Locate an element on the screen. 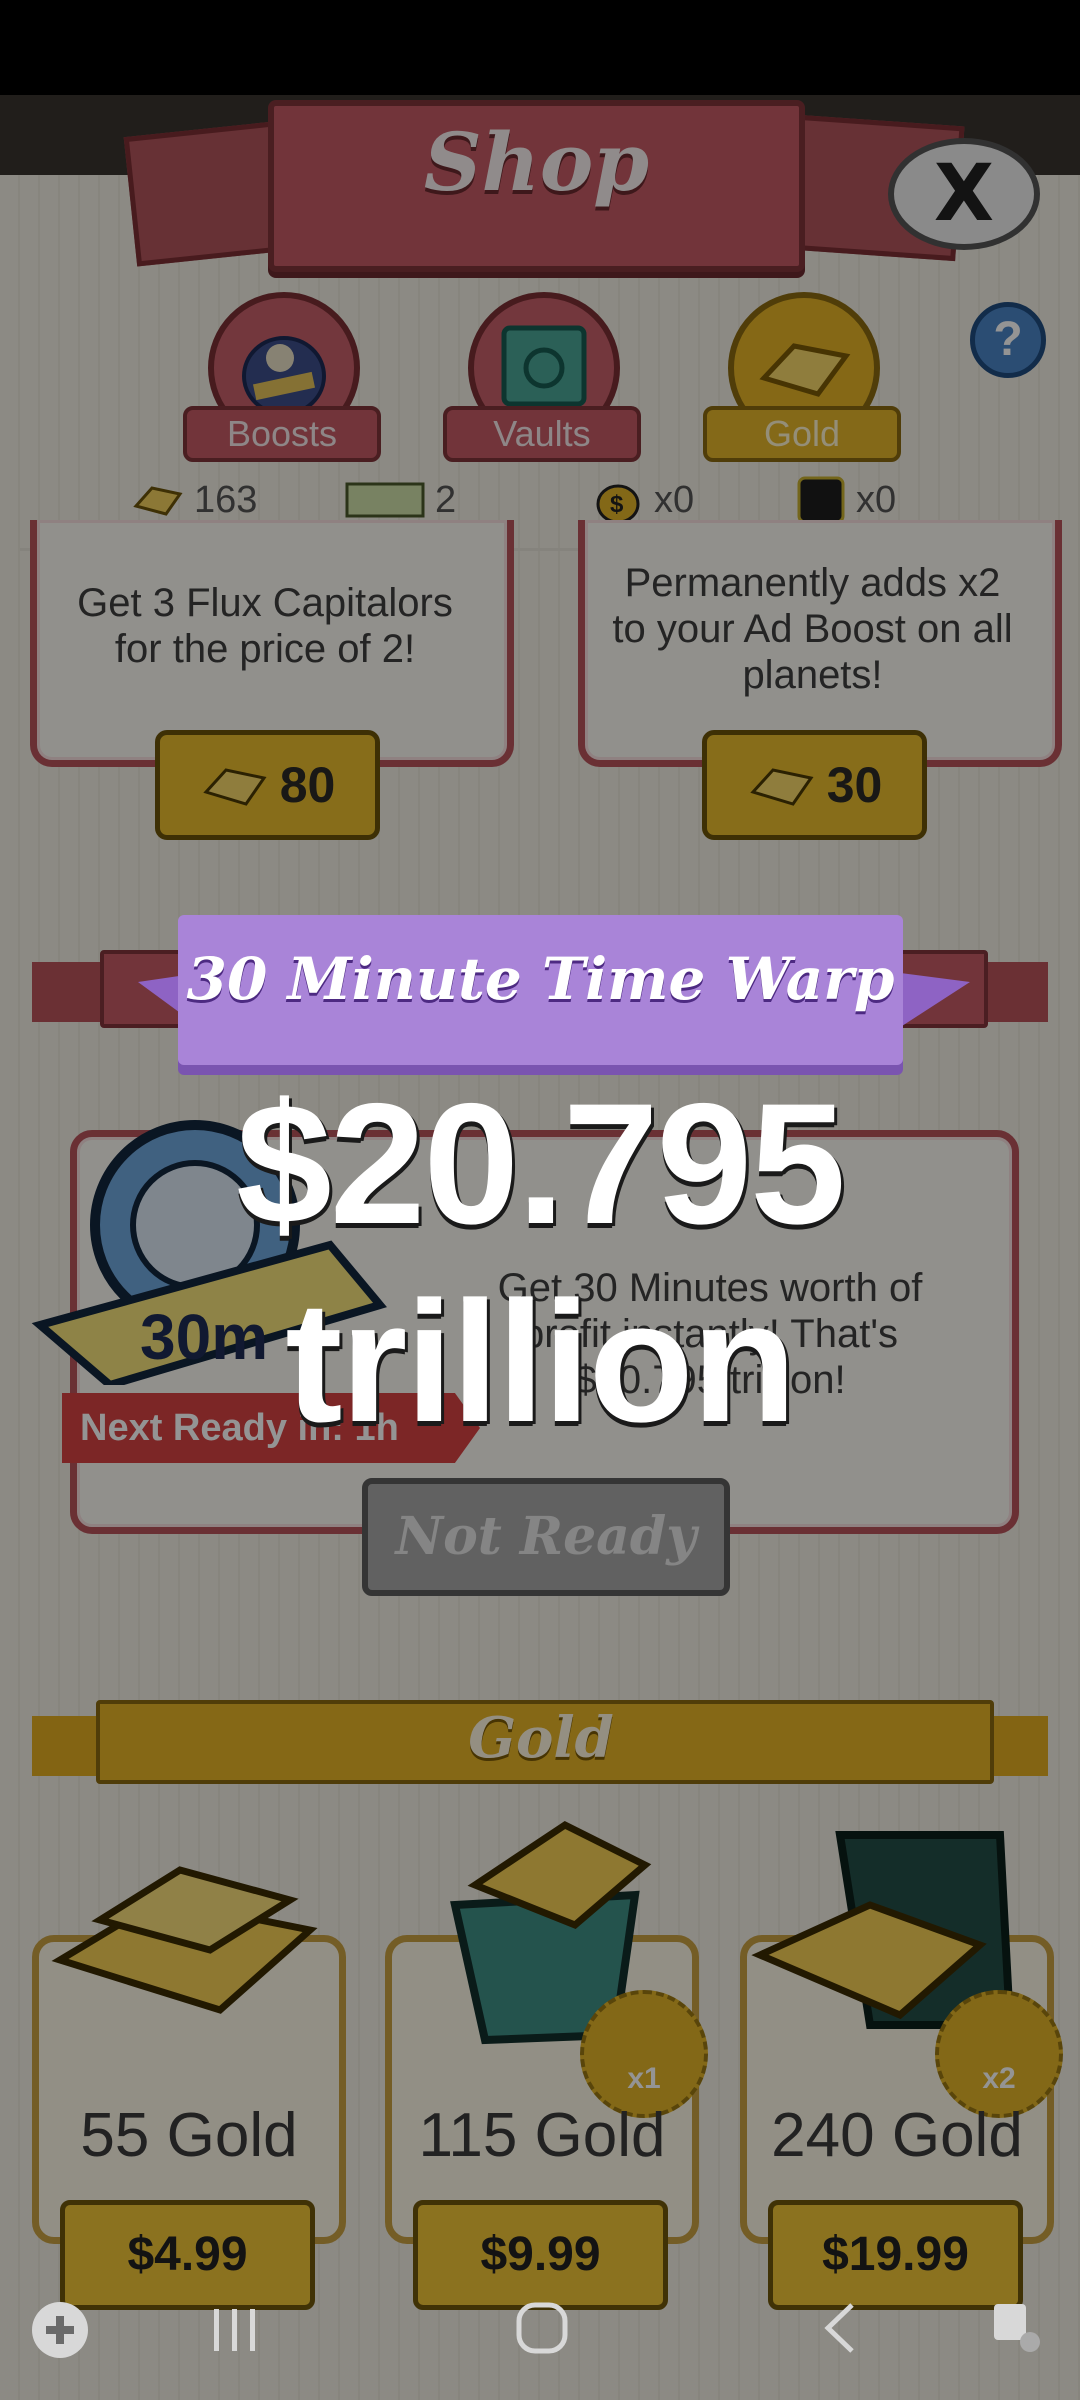 This screenshot has width=1080, height=2400. recent-apps-button is located at coordinates (235, 2334).